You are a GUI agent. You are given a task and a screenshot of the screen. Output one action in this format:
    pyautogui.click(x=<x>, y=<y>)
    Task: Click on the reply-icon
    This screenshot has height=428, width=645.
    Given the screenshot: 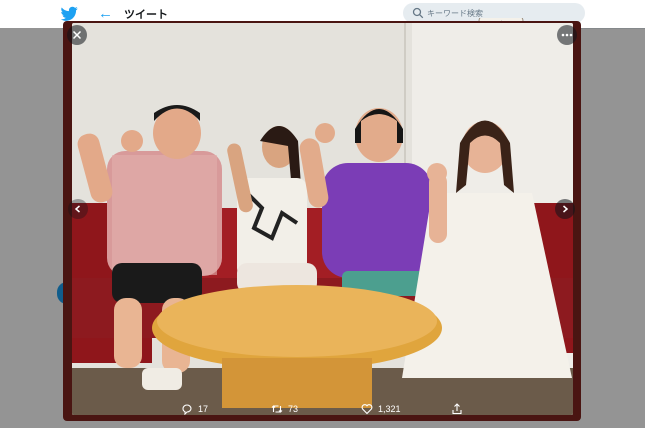 What is the action you would take?
    pyautogui.click(x=187, y=409)
    